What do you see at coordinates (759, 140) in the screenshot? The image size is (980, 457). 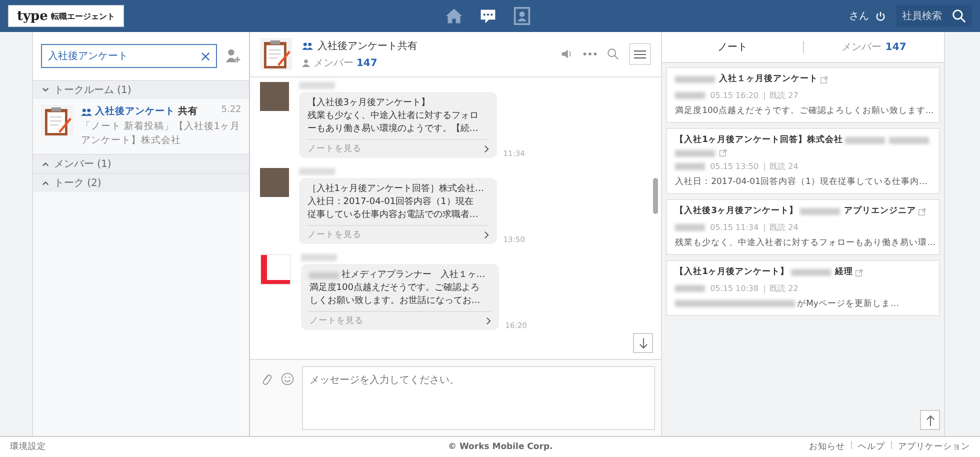 I see `note-title: 【入社1ヶ月後アンケート回答】株式会社` at bounding box center [759, 140].